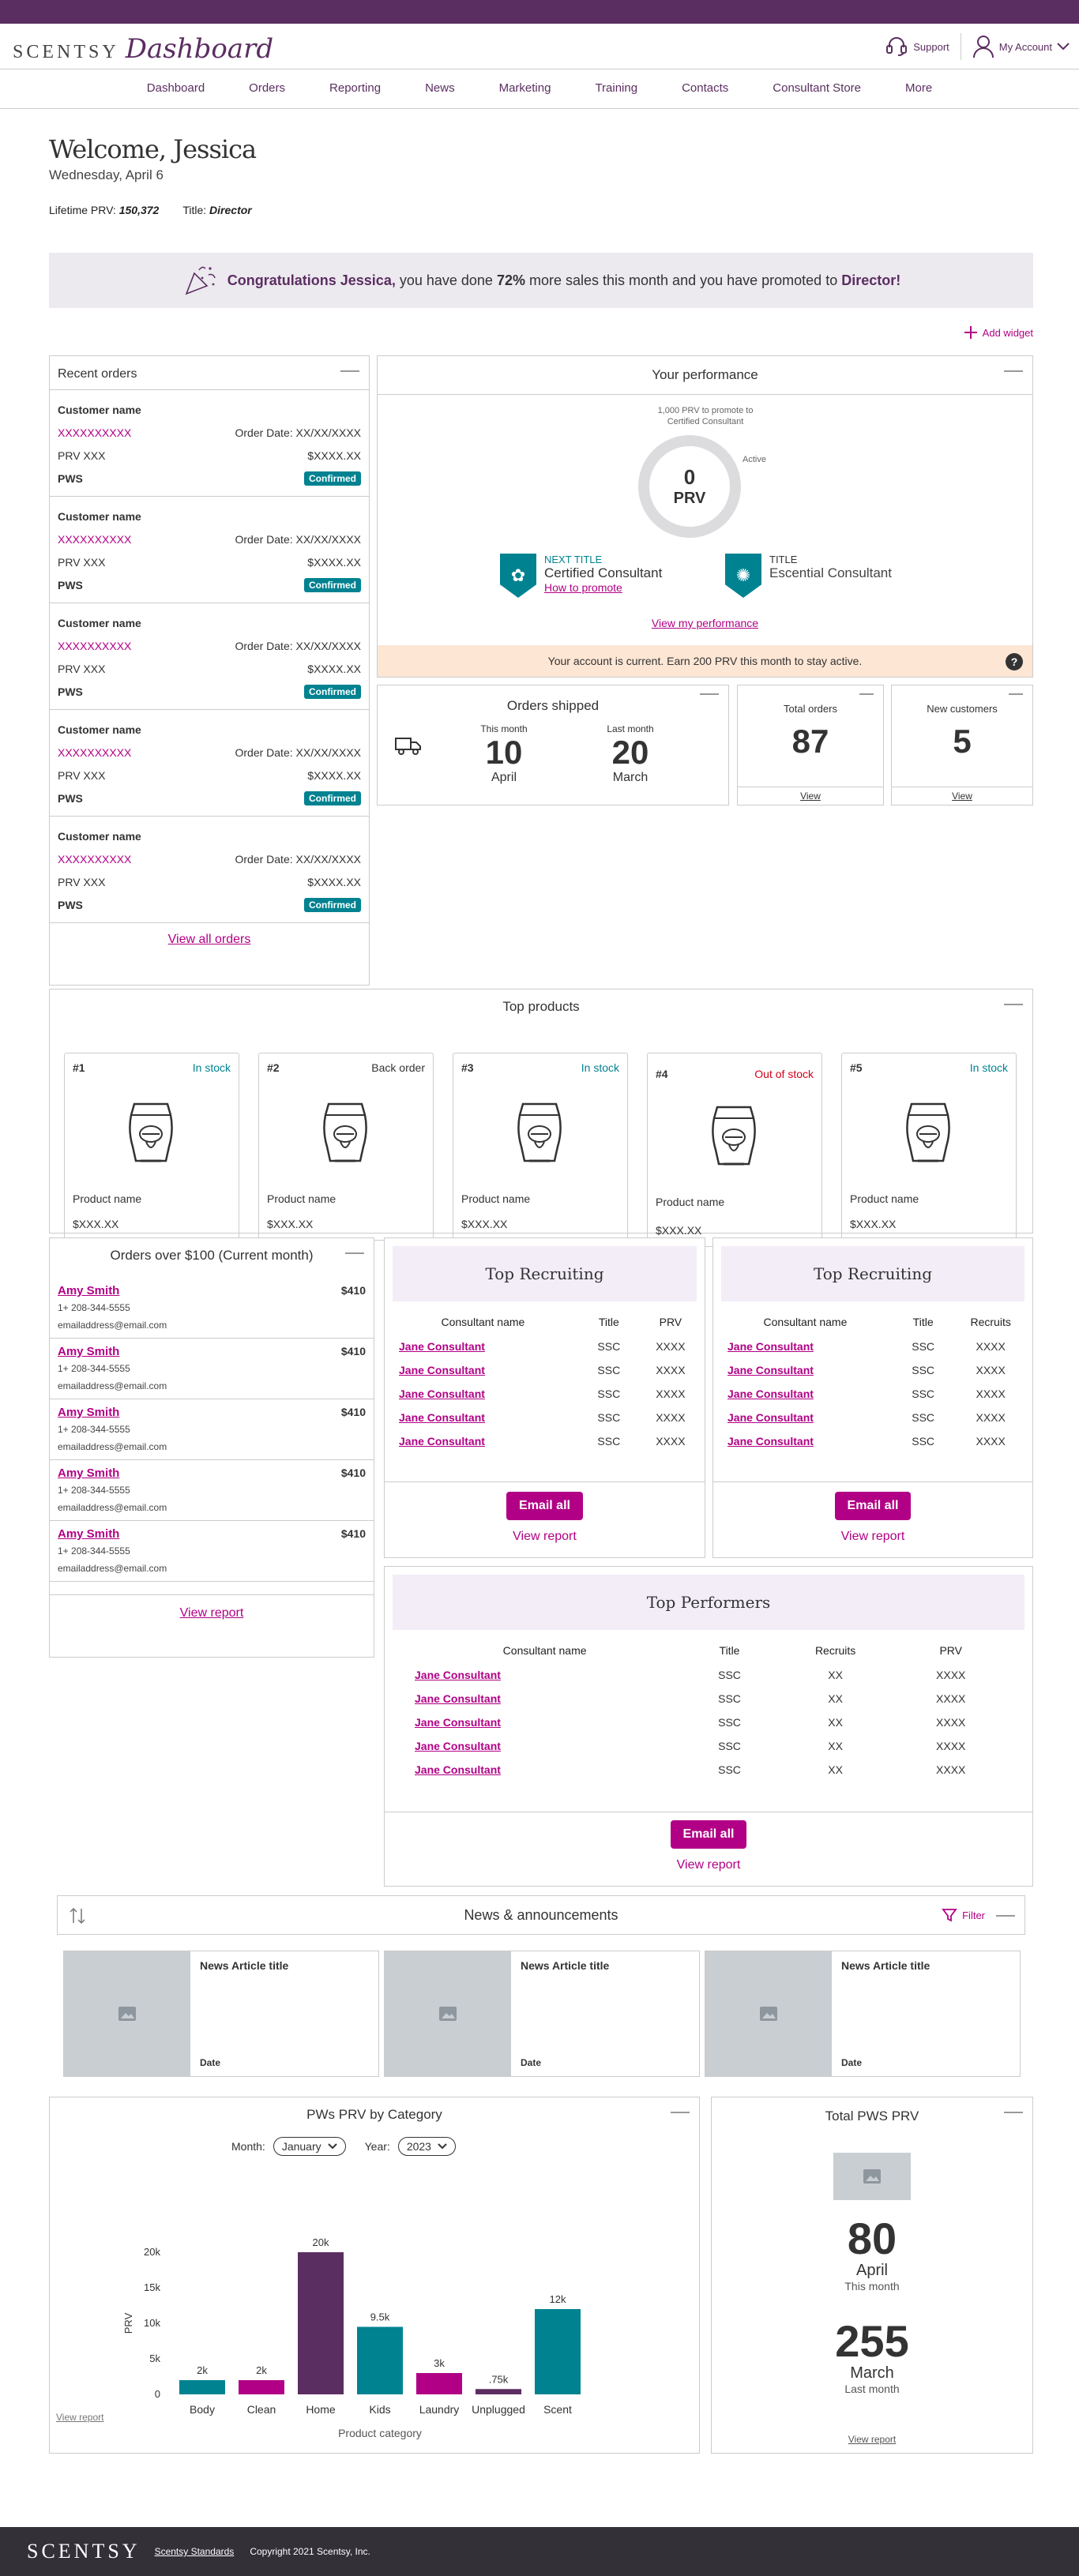  Describe the element at coordinates (816, 88) in the screenshot. I see `nav-consultant-store: Consultant Store` at that location.